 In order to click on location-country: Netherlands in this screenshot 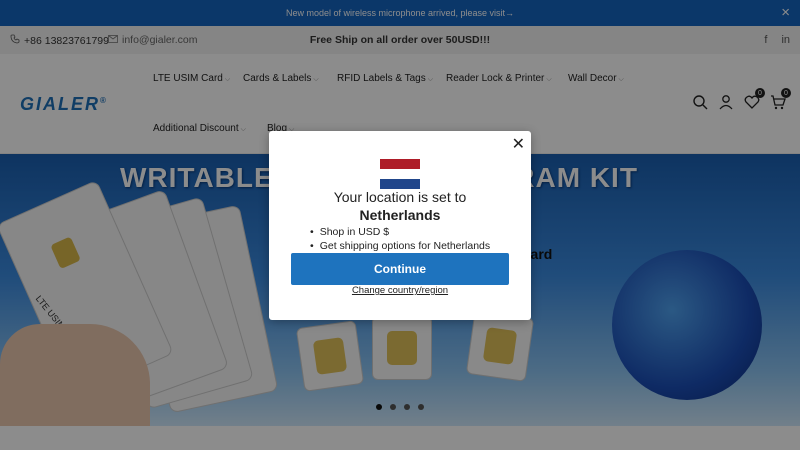, I will do `click(400, 215)`.